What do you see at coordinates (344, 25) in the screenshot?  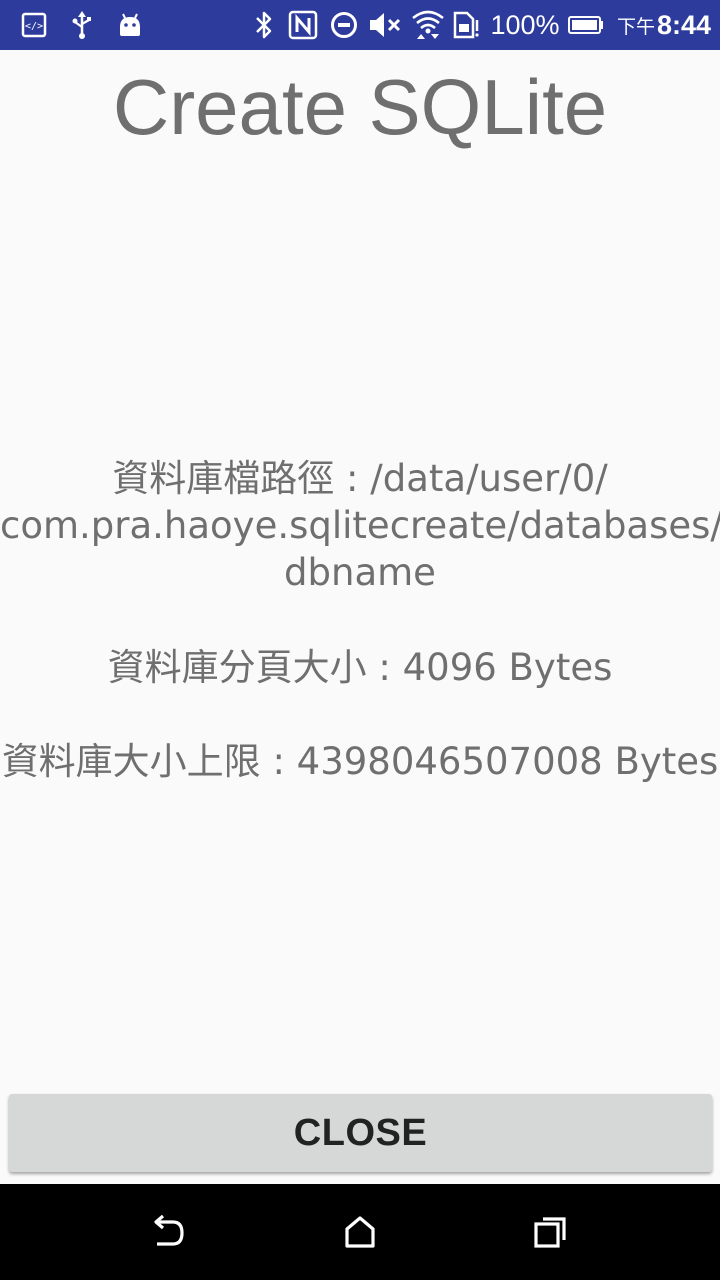 I see `do-not-disturb-icon` at bounding box center [344, 25].